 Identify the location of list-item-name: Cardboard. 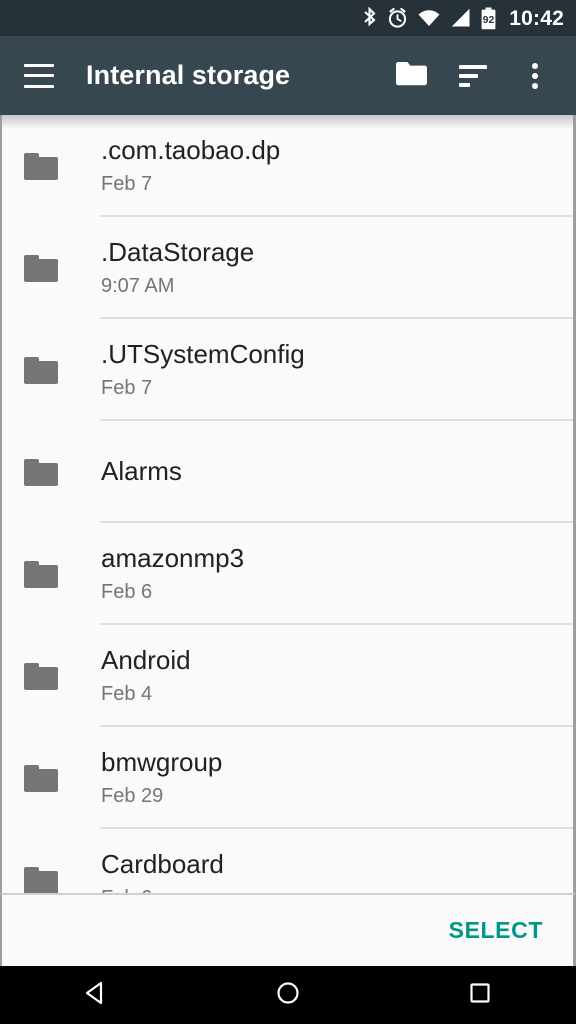
(162, 863).